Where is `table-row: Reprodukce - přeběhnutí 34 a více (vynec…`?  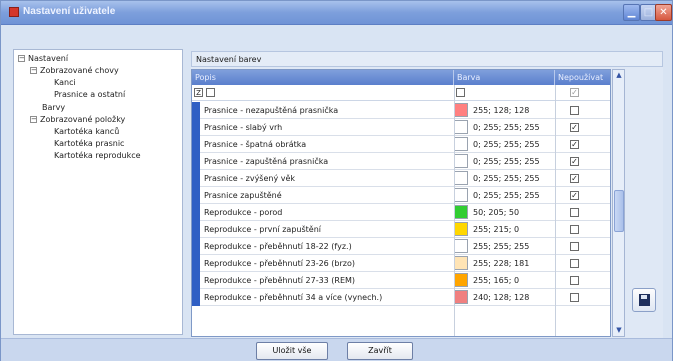
table-row: Reprodukce - přeběhnutí 34 a více (vynec… is located at coordinates (401, 297).